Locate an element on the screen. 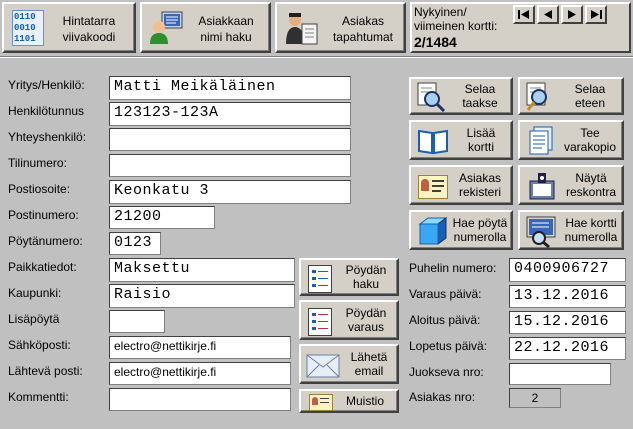 The width and height of the screenshot is (633, 429). table-number-value: 0123 is located at coordinates (133, 242).